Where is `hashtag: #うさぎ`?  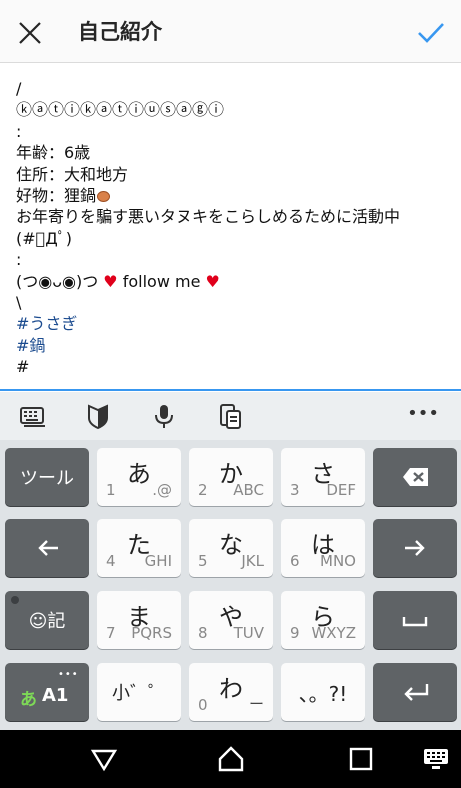 hashtag: #うさぎ is located at coordinates (230, 323).